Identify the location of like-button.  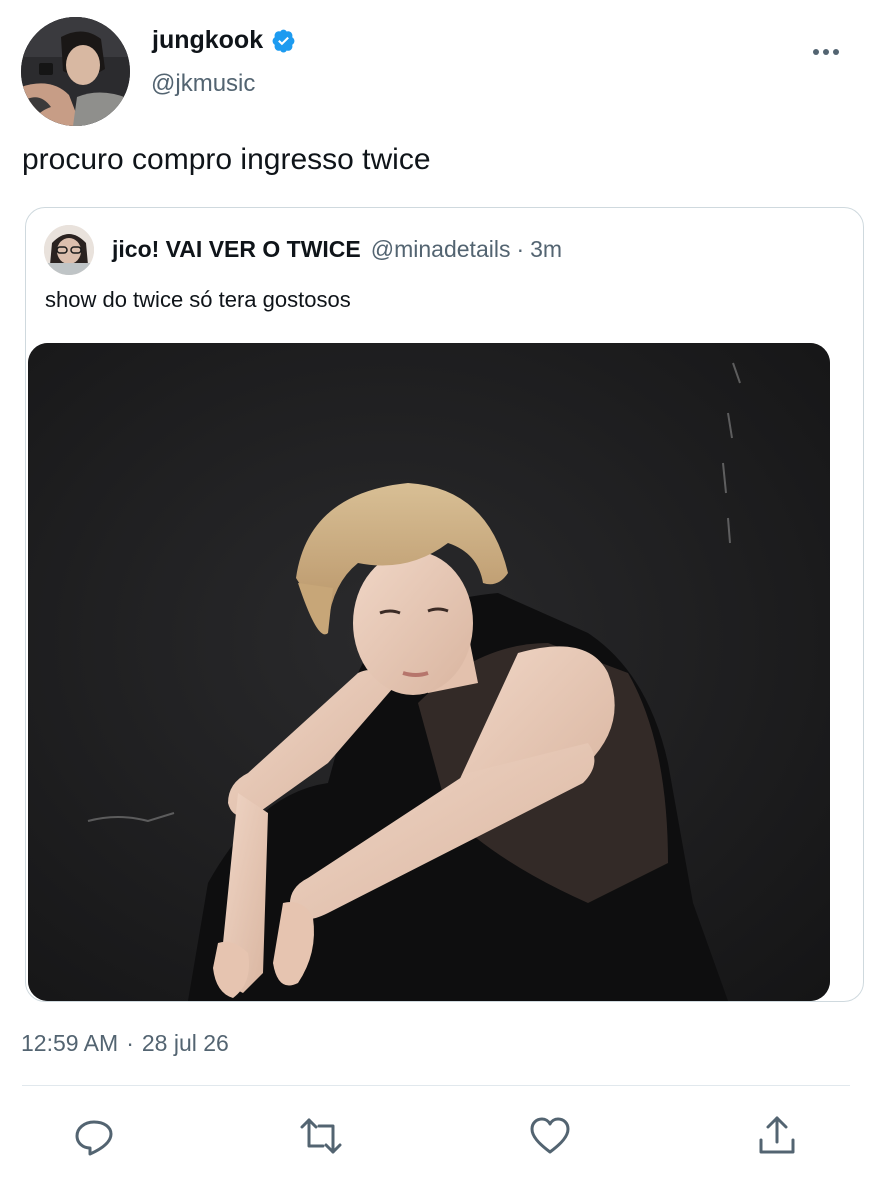
(550, 1136).